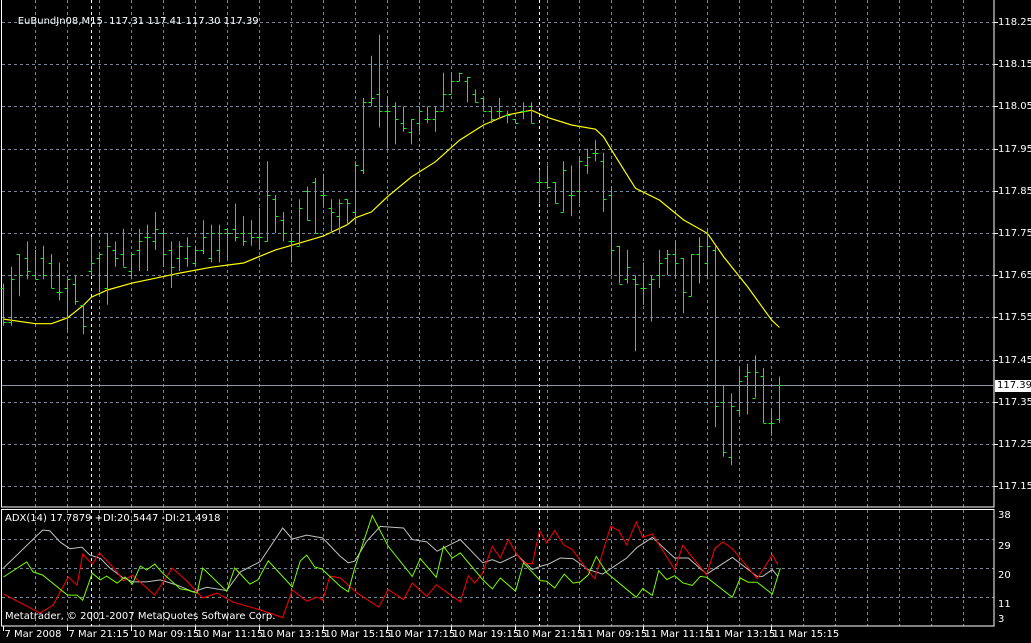 The height and width of the screenshot is (643, 1031). What do you see at coordinates (60, 21) in the screenshot?
I see `symbol-label: EuBundJn08,M15` at bounding box center [60, 21].